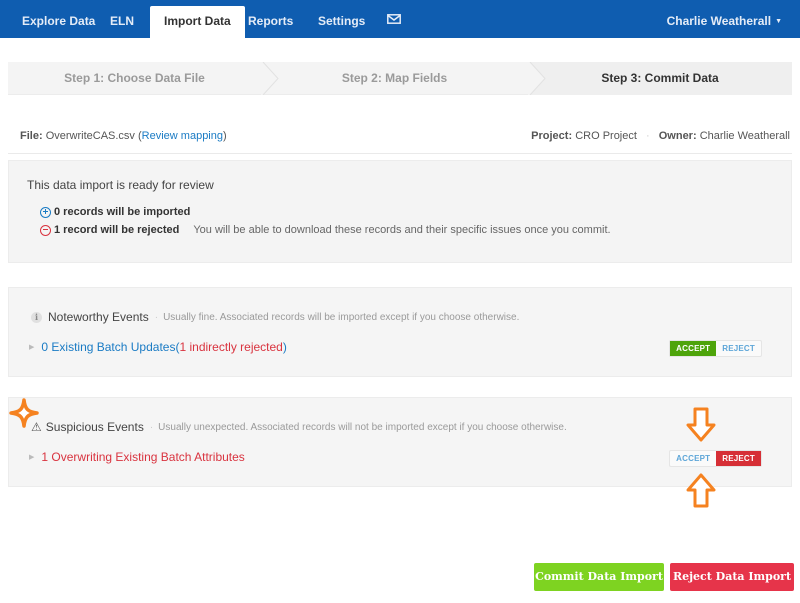 This screenshot has height=603, width=800. What do you see at coordinates (552, 136) in the screenshot?
I see `project-label: Project:` at bounding box center [552, 136].